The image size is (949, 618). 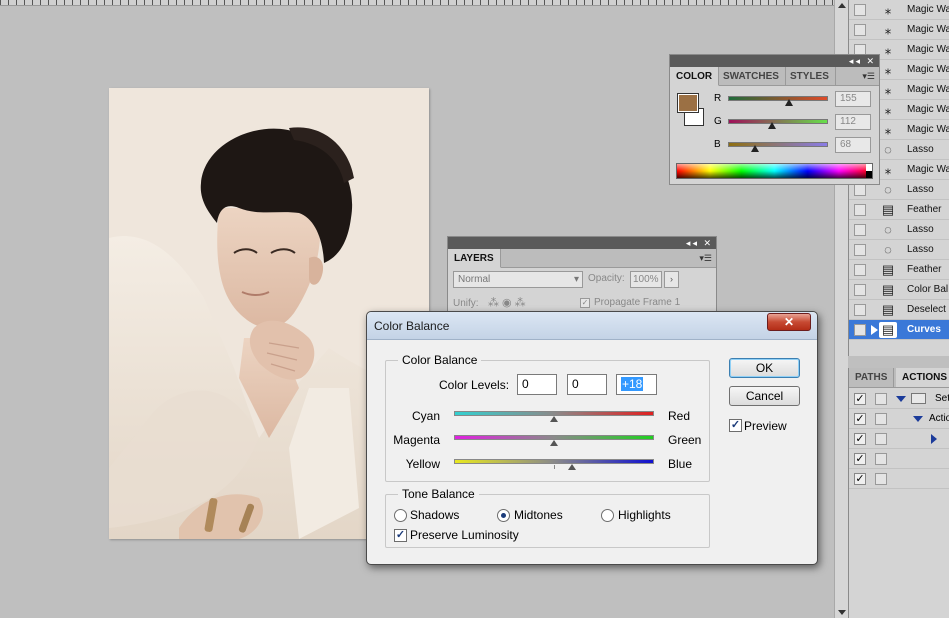 What do you see at coordinates (899, 330) in the screenshot?
I see `history-state-row: ▤ Curves` at bounding box center [899, 330].